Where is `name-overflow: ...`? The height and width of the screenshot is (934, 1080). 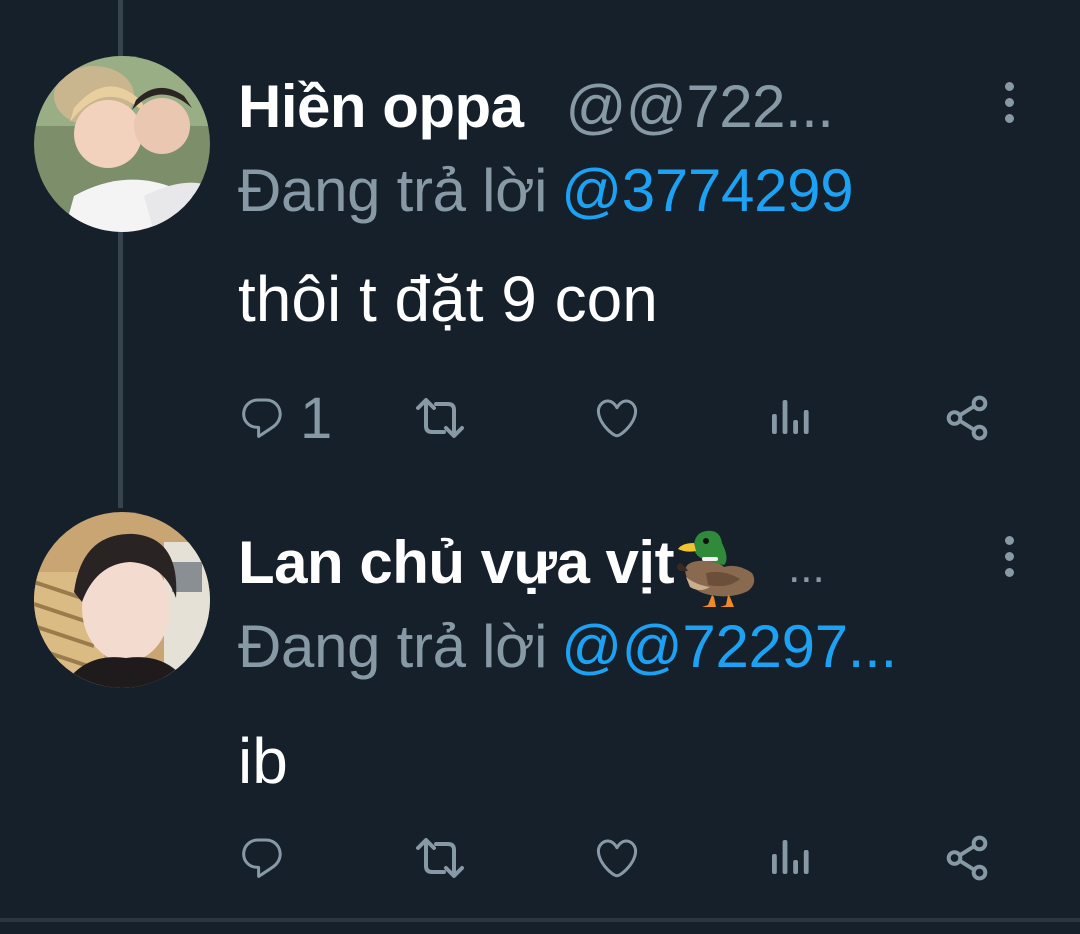
name-overflow: ... is located at coordinates (806, 567).